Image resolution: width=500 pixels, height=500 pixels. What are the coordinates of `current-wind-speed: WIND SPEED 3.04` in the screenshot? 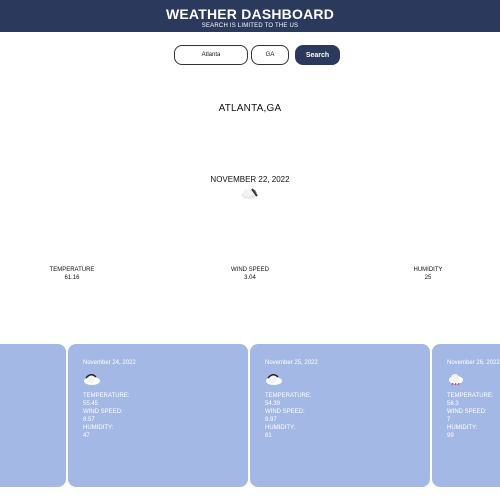 It's located at (250, 274).